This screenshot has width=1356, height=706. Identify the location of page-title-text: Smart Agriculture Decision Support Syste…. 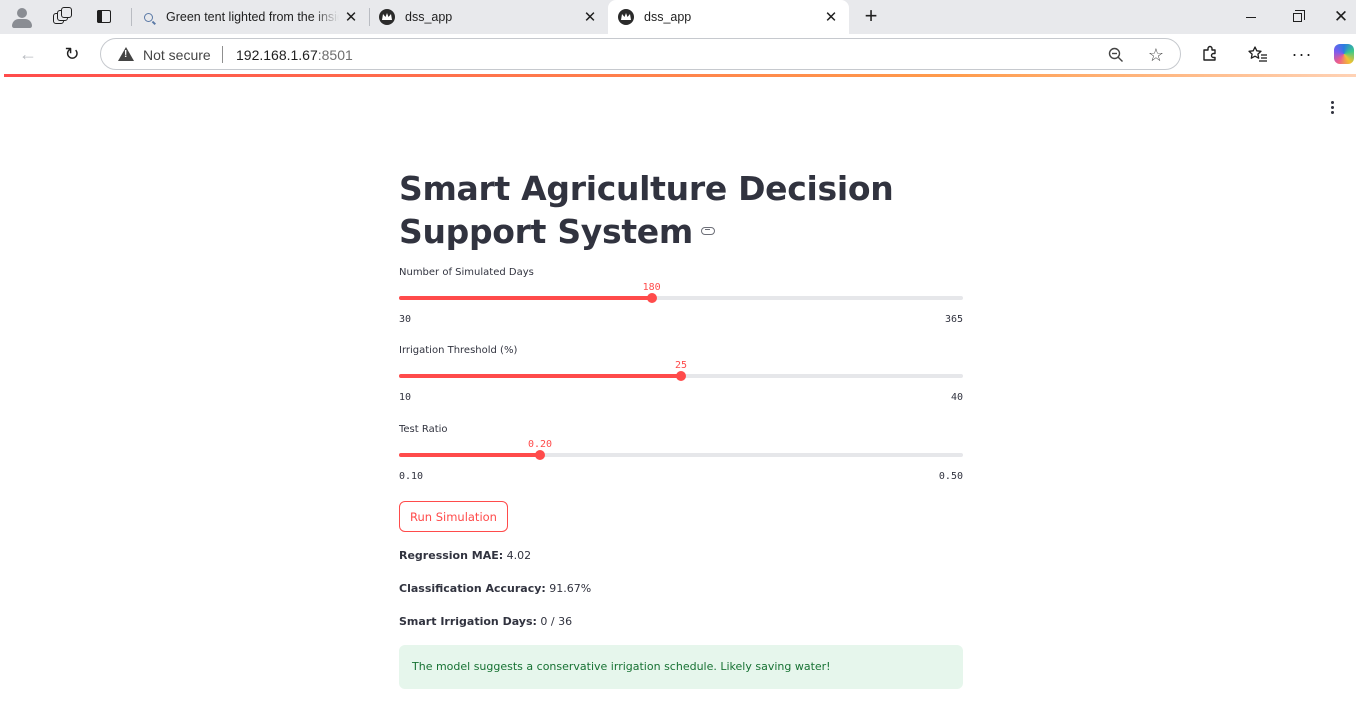
(646, 210).